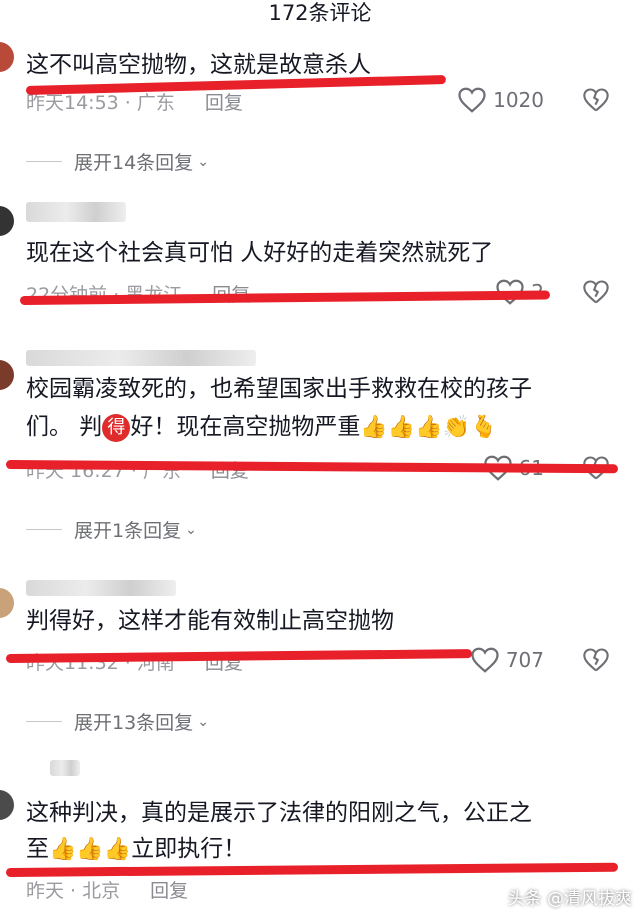 This screenshot has height=917, width=640. What do you see at coordinates (210, 621) in the screenshot?
I see `comment-text: 判得好，这样才能有效制止高空抛物` at bounding box center [210, 621].